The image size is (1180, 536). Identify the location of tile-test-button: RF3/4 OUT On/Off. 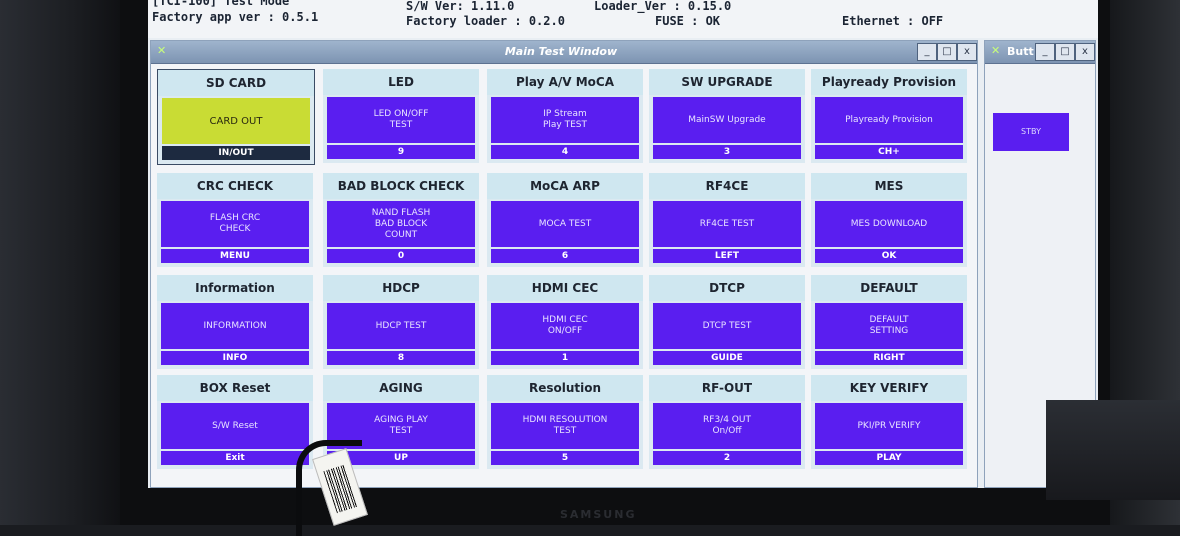
(727, 426).